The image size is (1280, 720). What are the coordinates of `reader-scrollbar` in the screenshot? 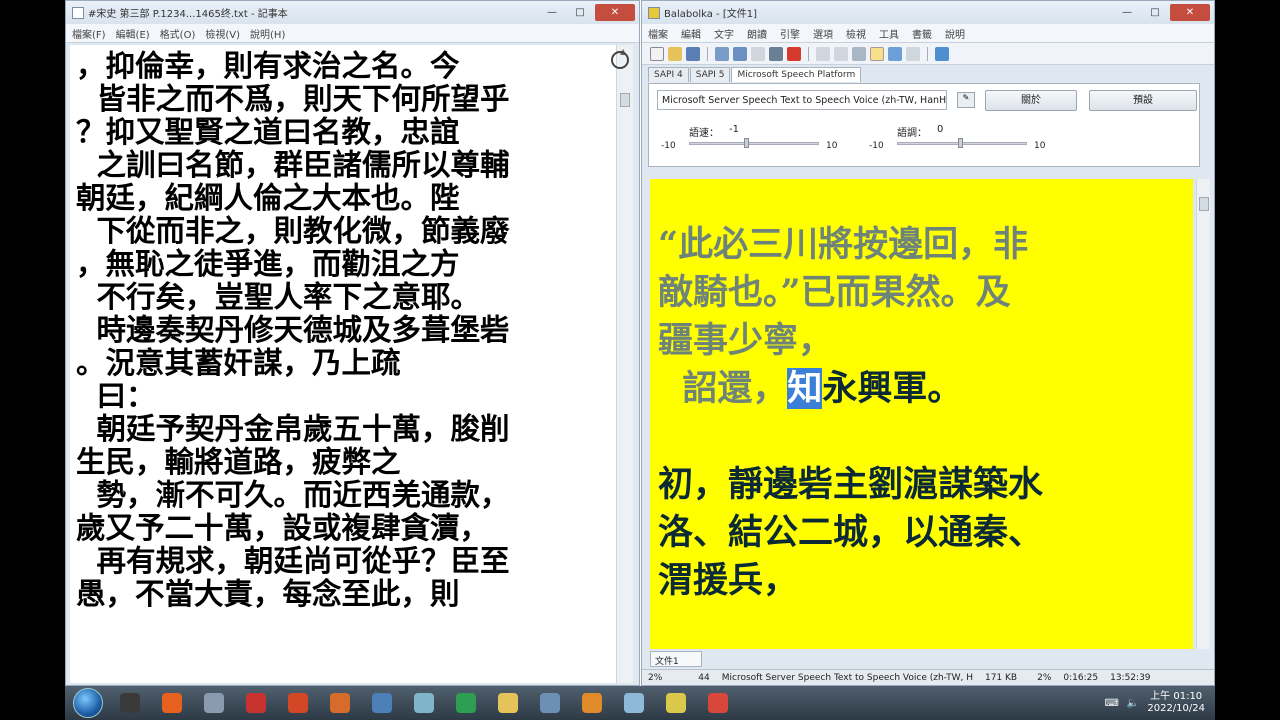 It's located at (1203, 414).